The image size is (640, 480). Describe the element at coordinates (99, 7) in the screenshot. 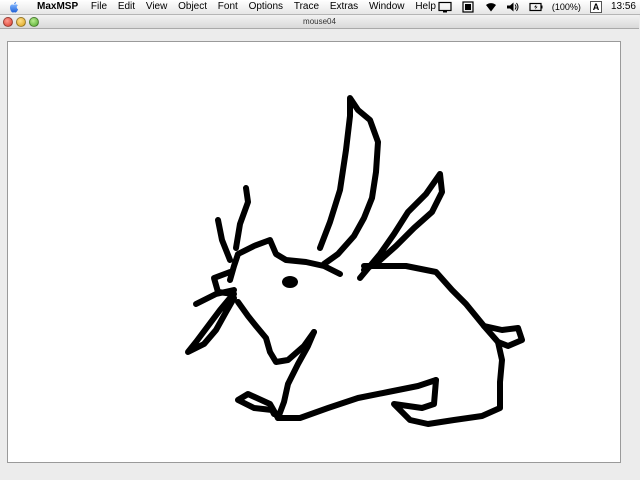

I see `menu-file: File` at that location.